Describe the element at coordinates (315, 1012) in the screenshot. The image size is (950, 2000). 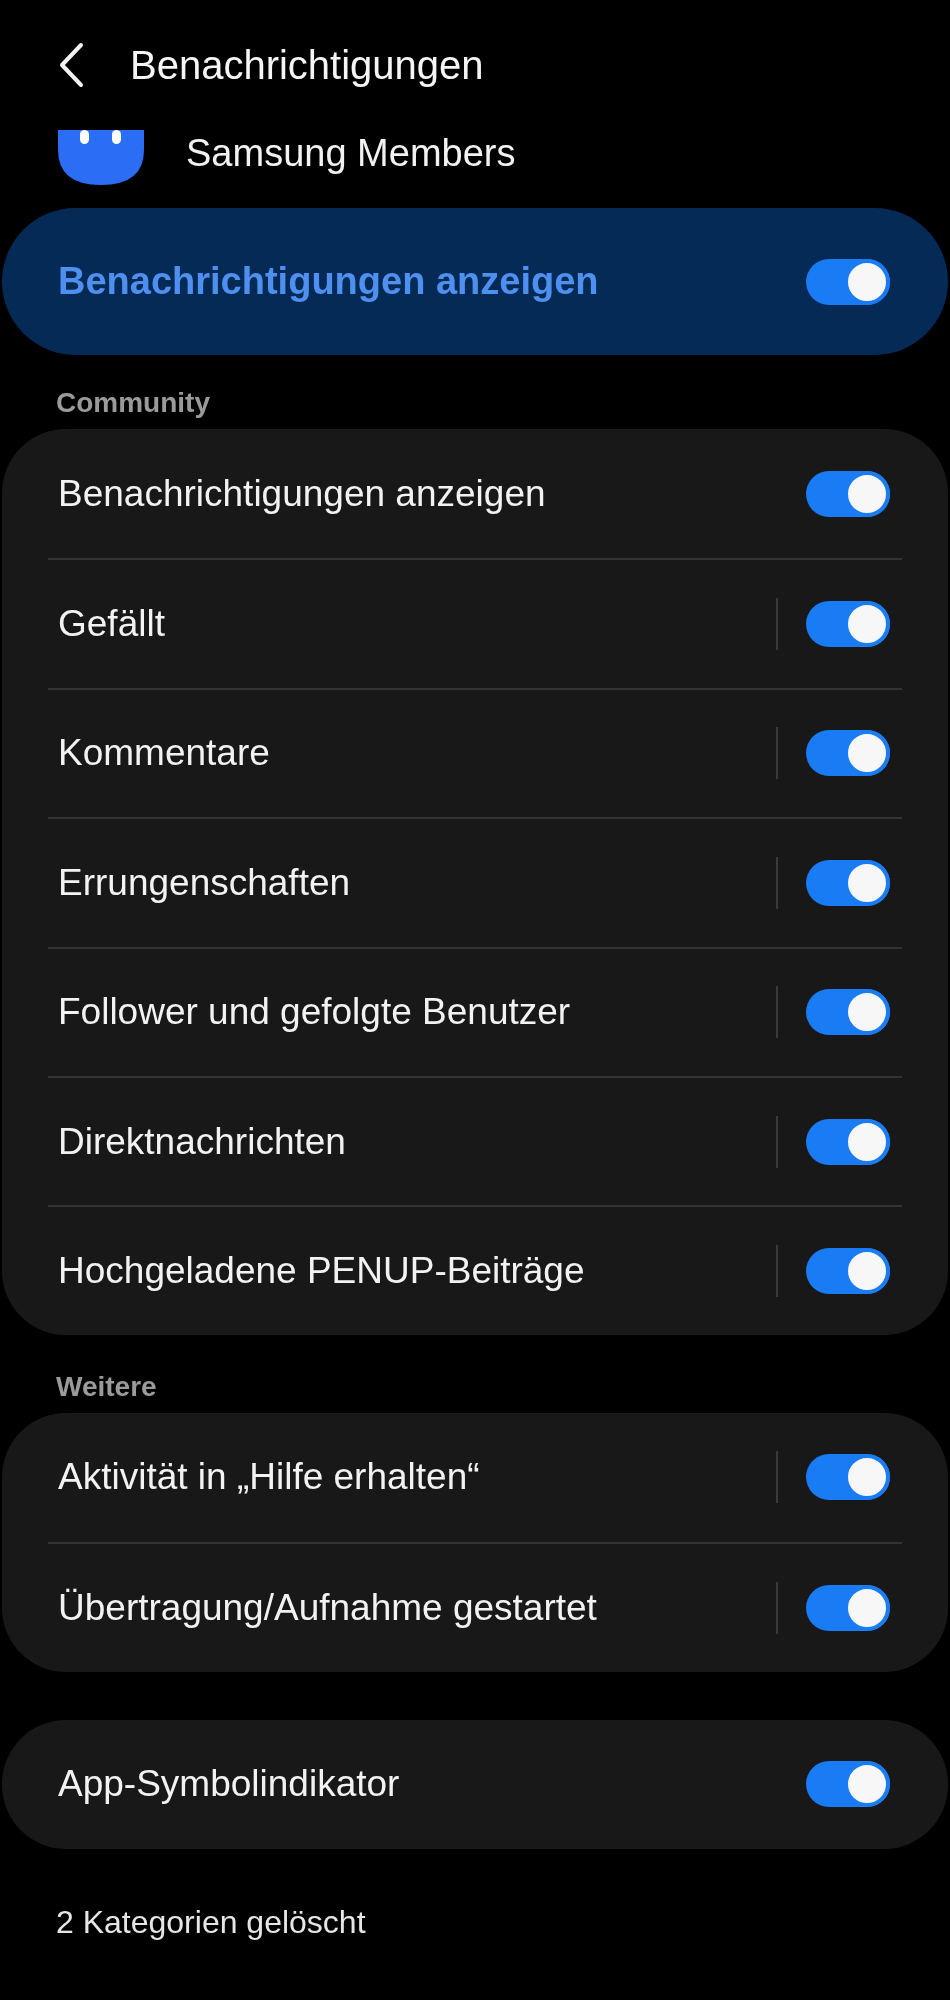
I see `setting-label: Follower und gefolgte Benutzer` at that location.